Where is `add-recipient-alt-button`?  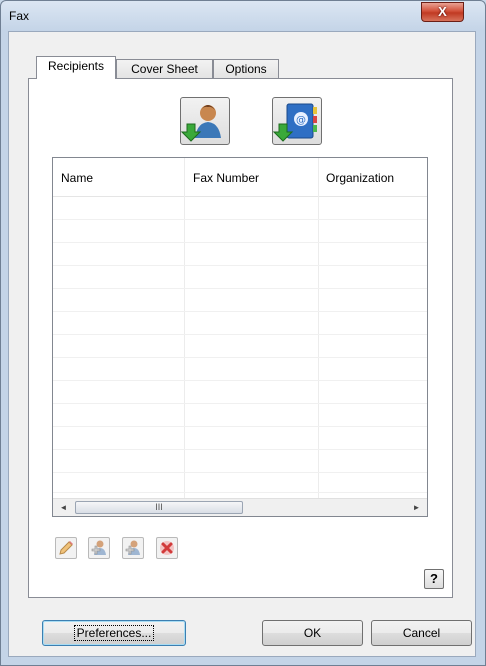
add-recipient-alt-button is located at coordinates (133, 548).